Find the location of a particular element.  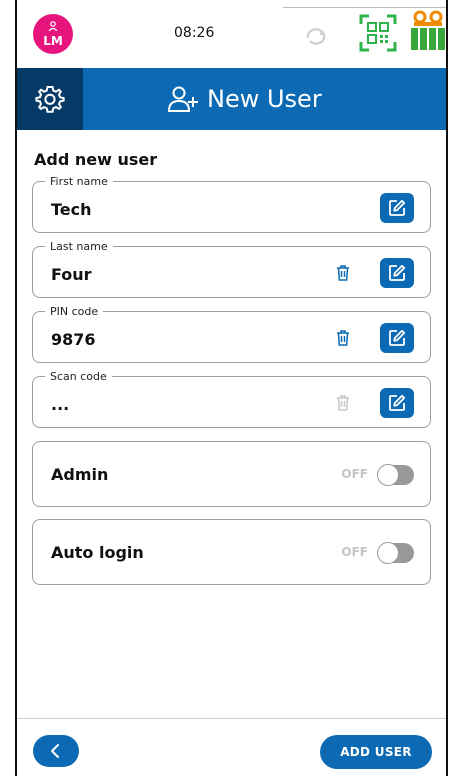

auto-login-toggle-row: Auto login OFF is located at coordinates (231, 552).